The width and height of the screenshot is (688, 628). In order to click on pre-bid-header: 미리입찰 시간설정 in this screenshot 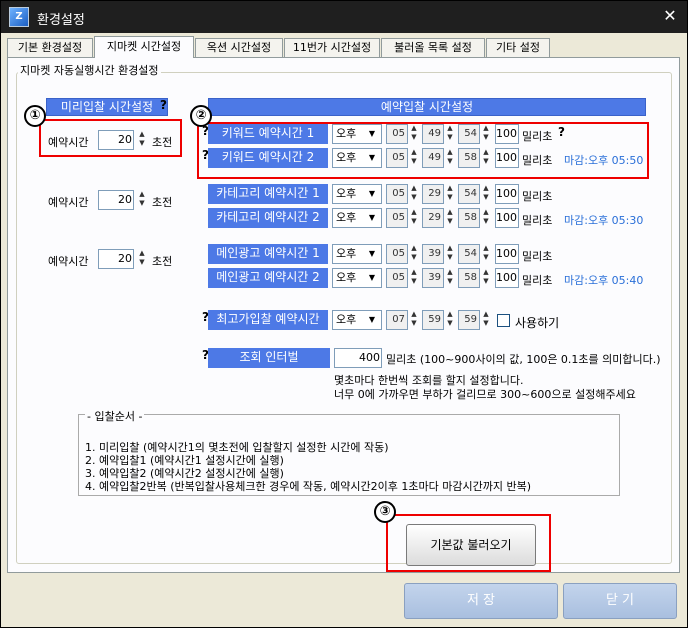, I will do `click(107, 107)`.